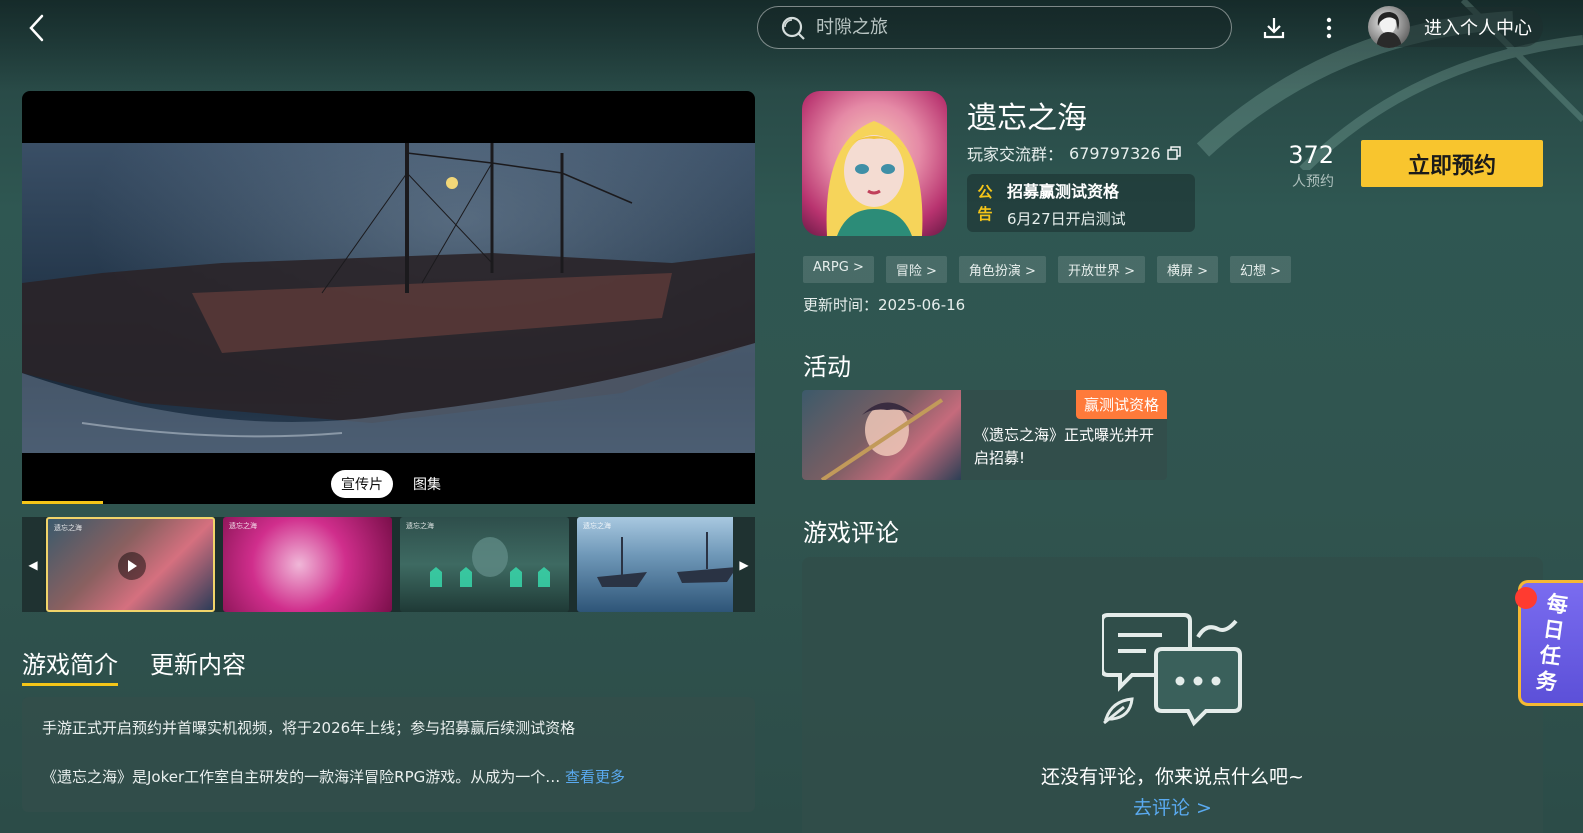 Image resolution: width=1583 pixels, height=833 pixels. Describe the element at coordinates (1172, 777) in the screenshot. I see `empty-comments-text: 还没有评论，你来说点什么吧~` at that location.